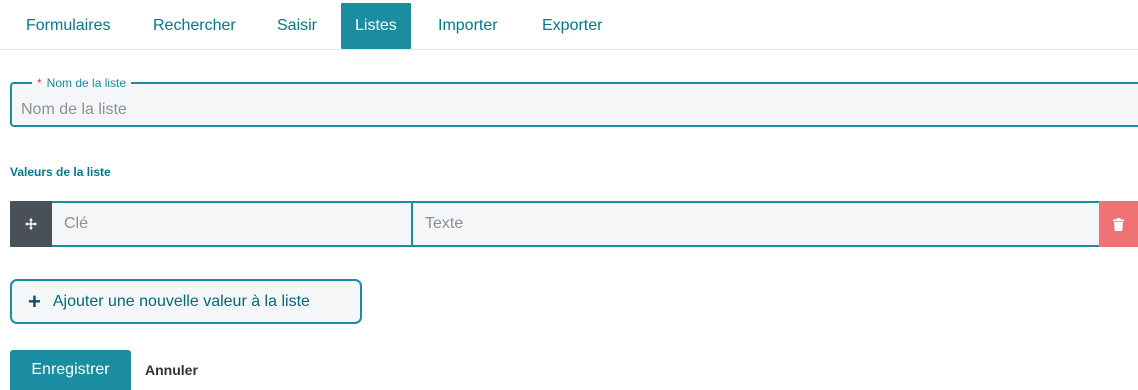 This screenshot has height=390, width=1138. What do you see at coordinates (68, 26) in the screenshot?
I see `tab-formulaires: Formulaires` at bounding box center [68, 26].